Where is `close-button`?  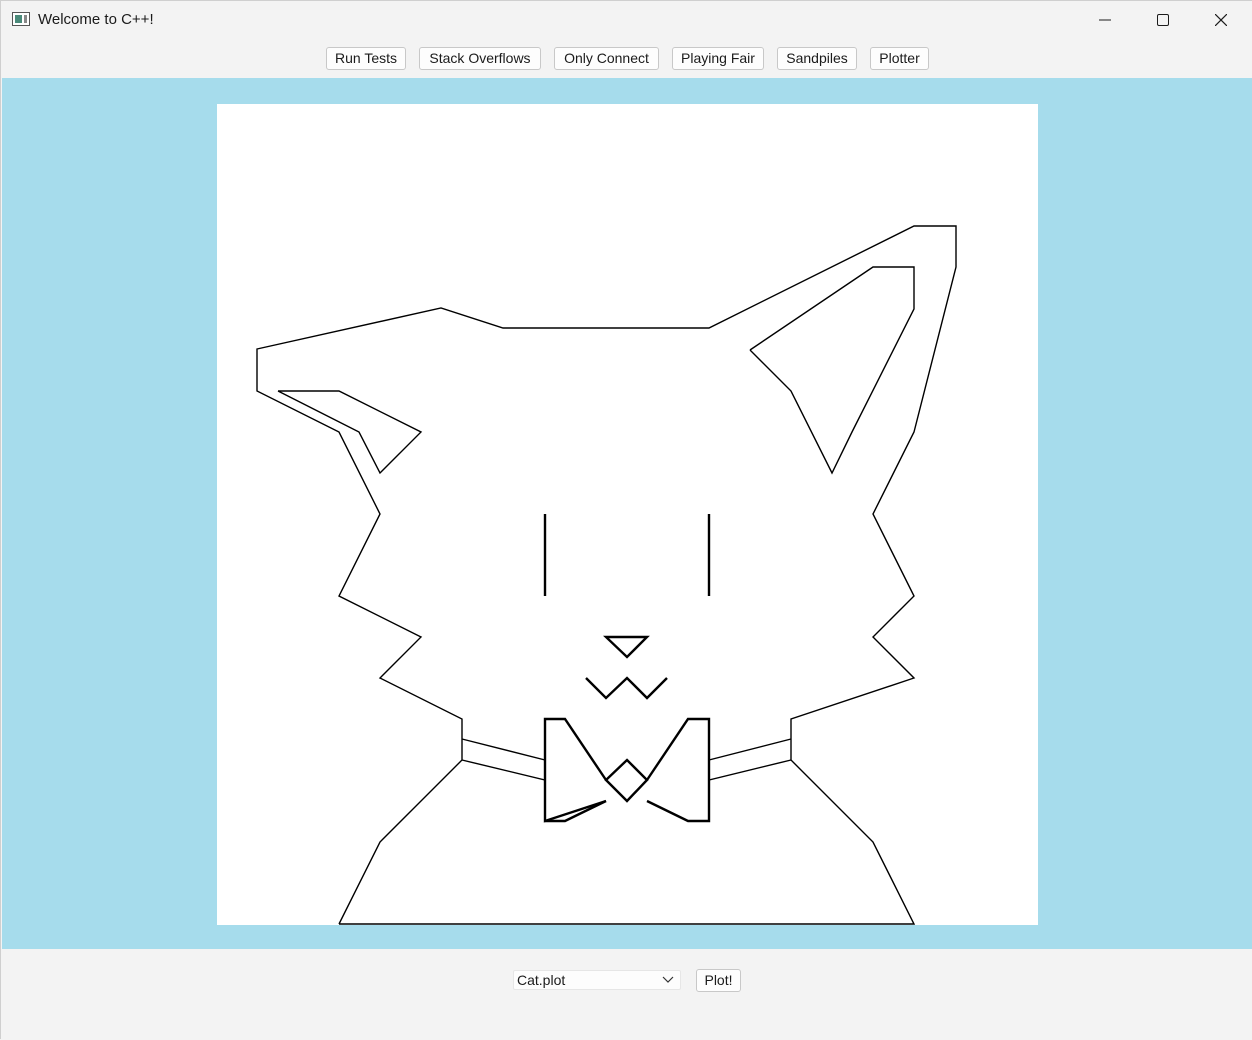 close-button is located at coordinates (1221, 20).